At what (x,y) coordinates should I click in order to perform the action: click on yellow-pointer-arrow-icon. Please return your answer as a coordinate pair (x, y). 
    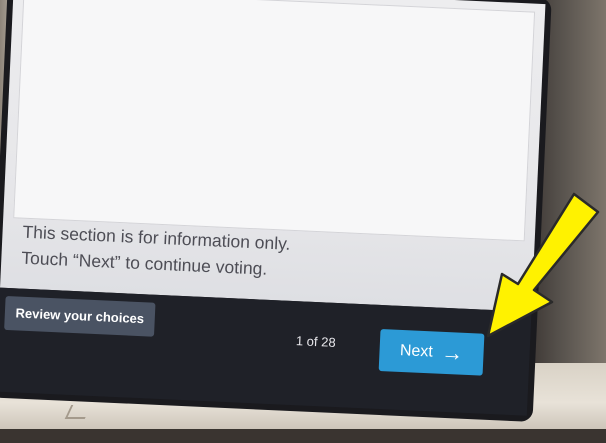
    Looking at the image, I should click on (543, 265).